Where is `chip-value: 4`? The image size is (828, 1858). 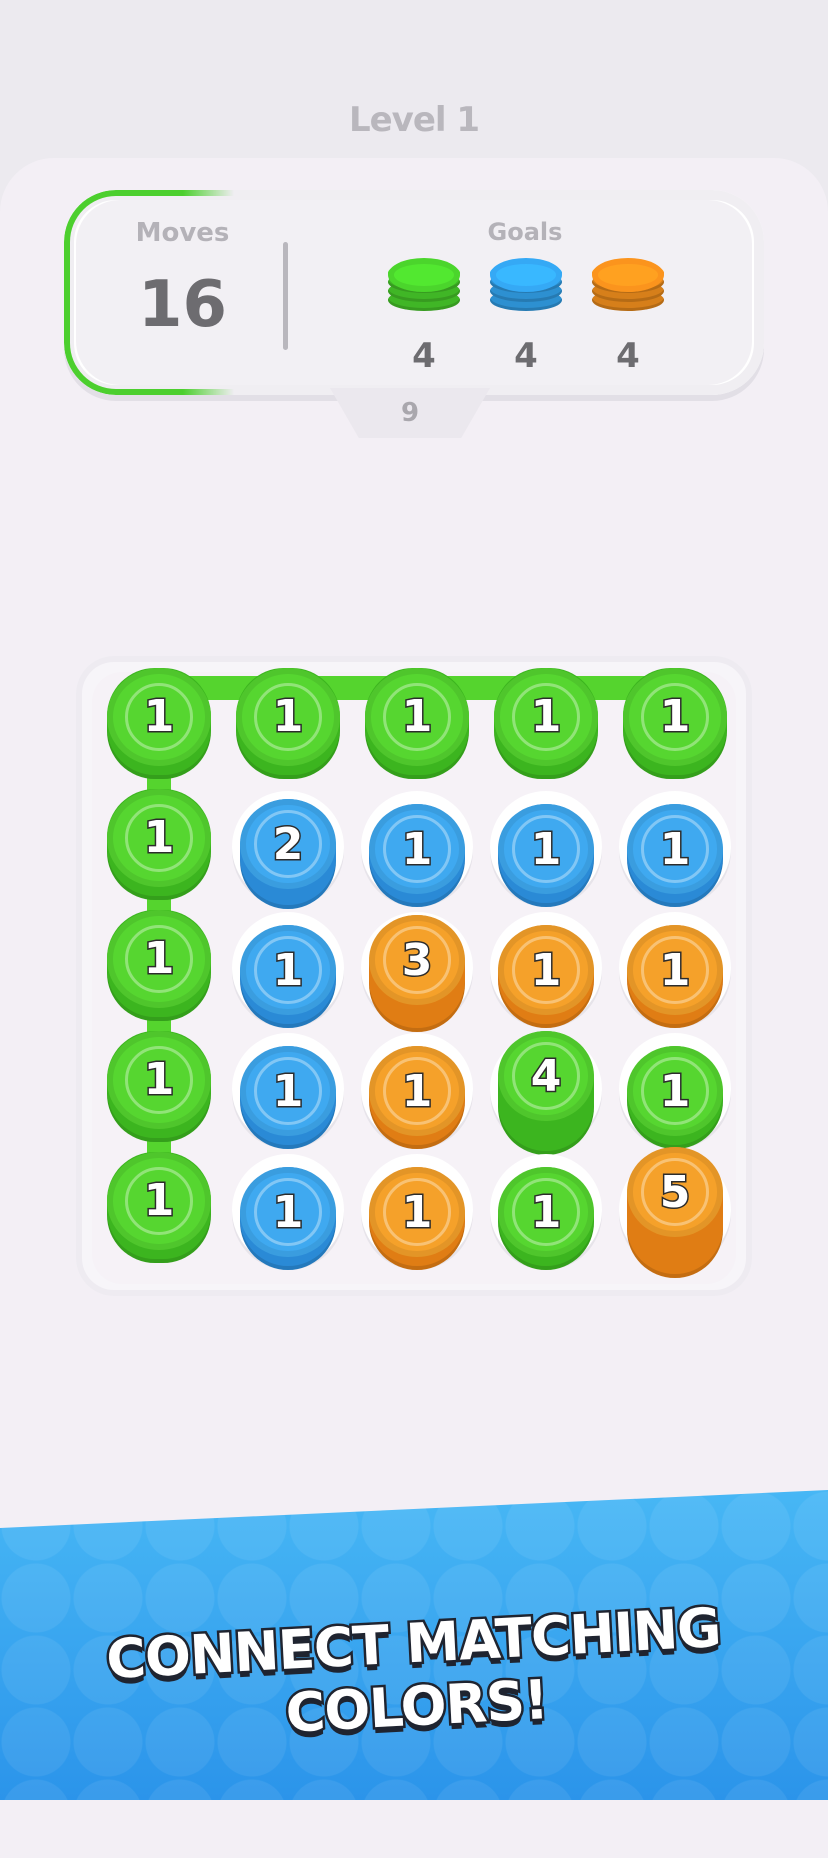 chip-value: 4 is located at coordinates (546, 1076).